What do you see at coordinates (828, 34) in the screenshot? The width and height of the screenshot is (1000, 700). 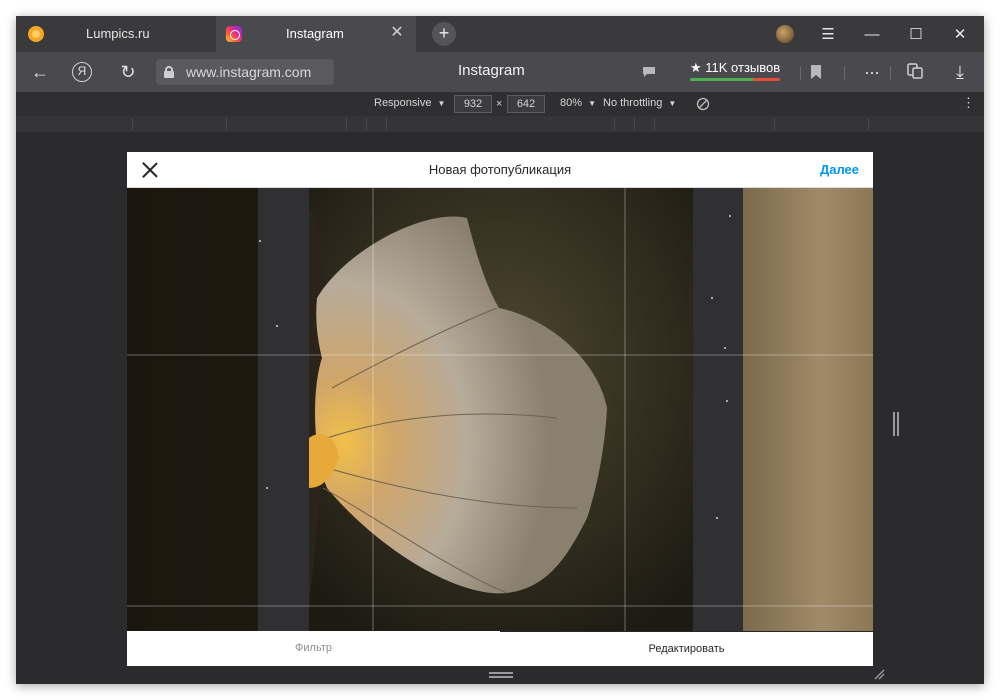 I see `menu-icon: ☰` at bounding box center [828, 34].